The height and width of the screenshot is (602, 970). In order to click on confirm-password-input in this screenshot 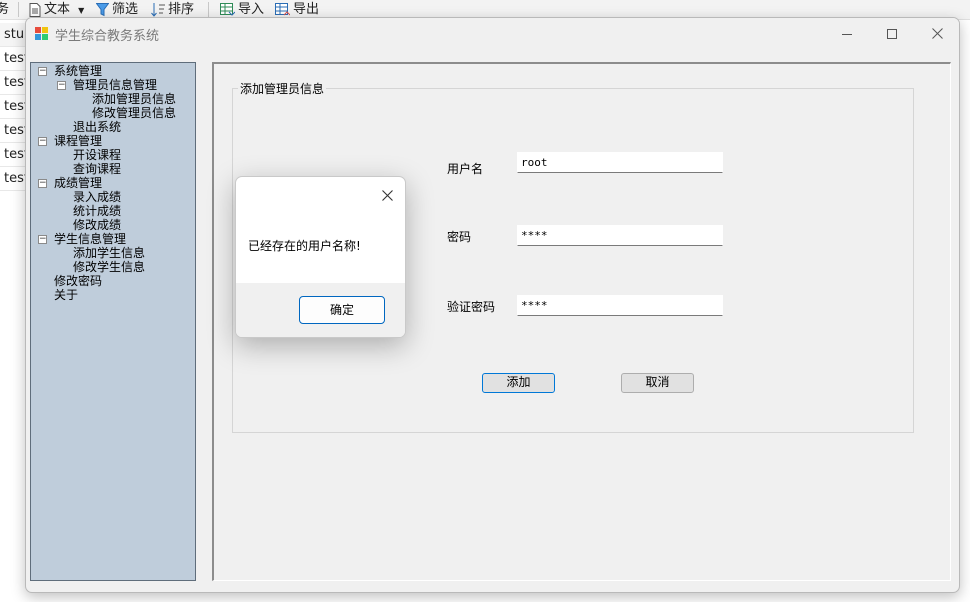, I will do `click(620, 305)`.